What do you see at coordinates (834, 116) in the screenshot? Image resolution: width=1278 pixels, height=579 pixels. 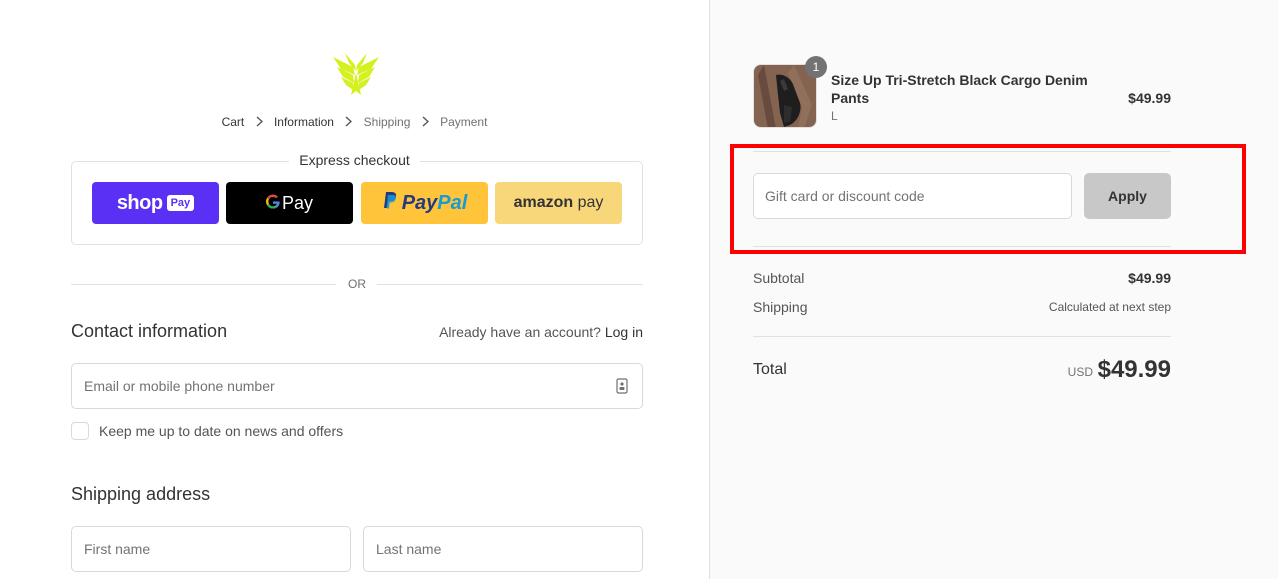 I see `product-variant: L` at bounding box center [834, 116].